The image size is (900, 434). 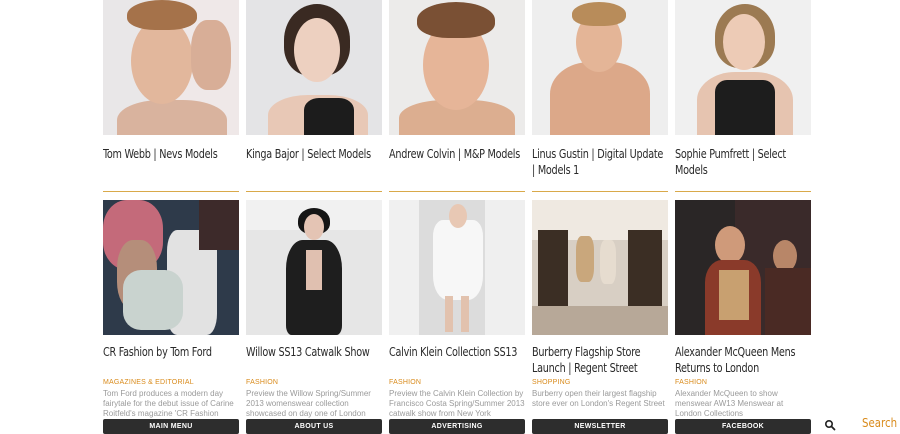 What do you see at coordinates (171, 383) in the screenshot?
I see `article-category: MAGAZINES & EDITORIAL` at bounding box center [171, 383].